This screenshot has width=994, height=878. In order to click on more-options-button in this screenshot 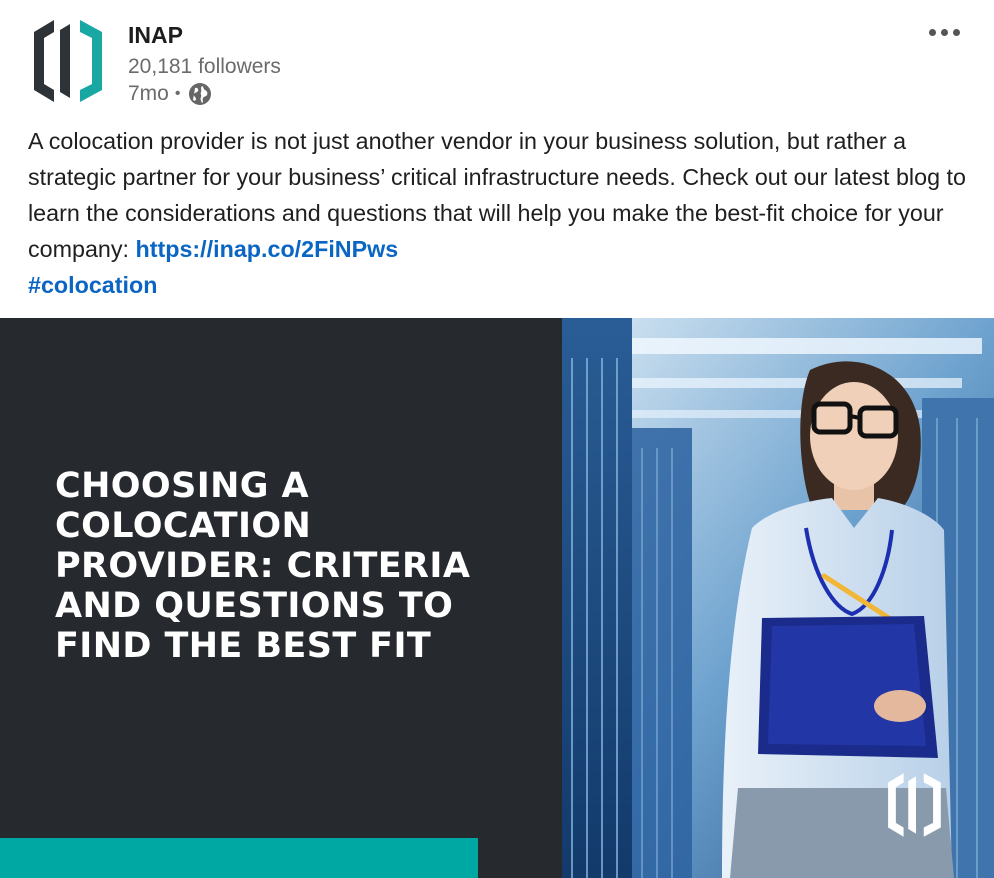, I will do `click(944, 32)`.